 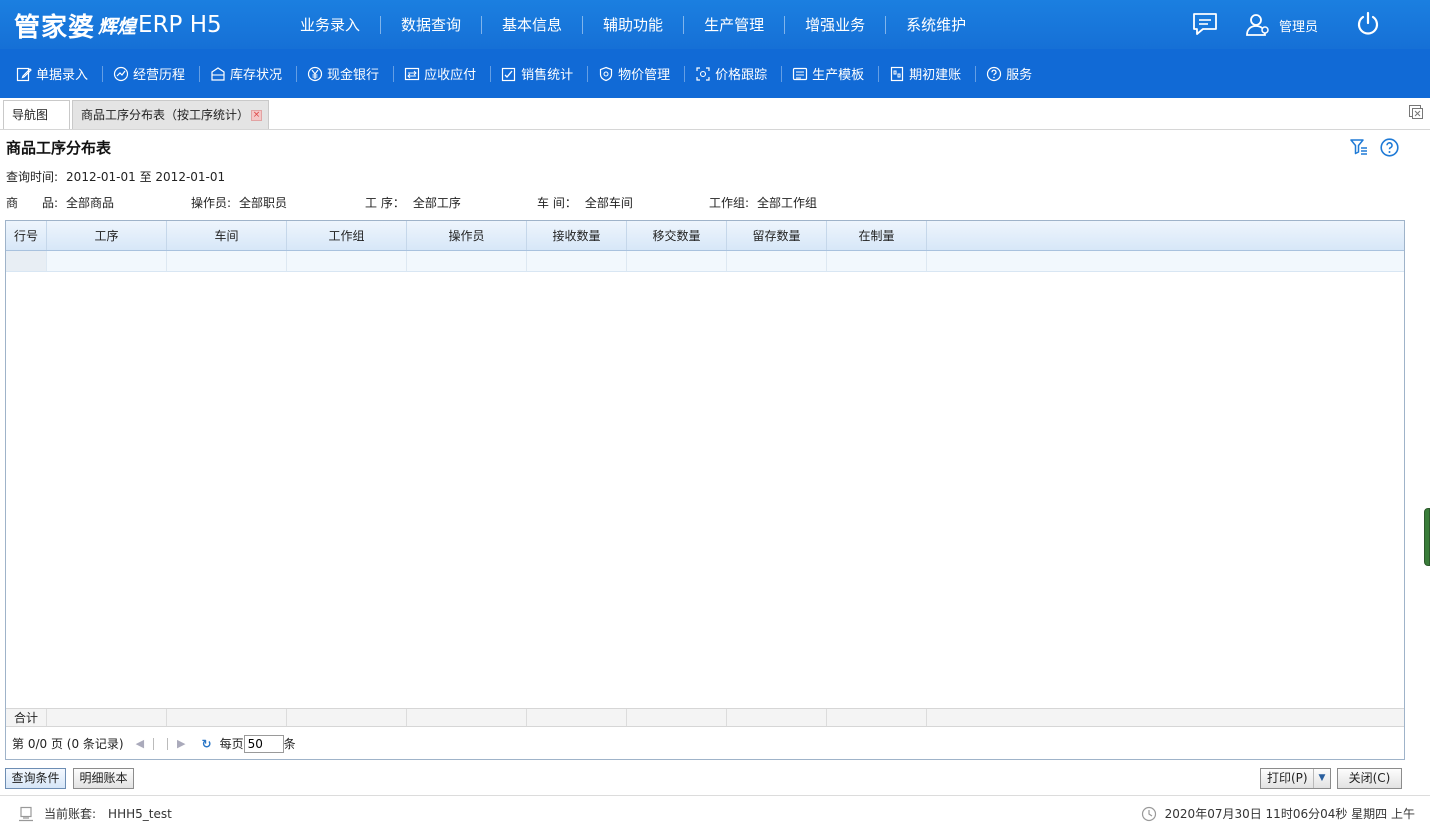 What do you see at coordinates (1299, 27) in the screenshot?
I see `user-name: 管理员` at bounding box center [1299, 27].